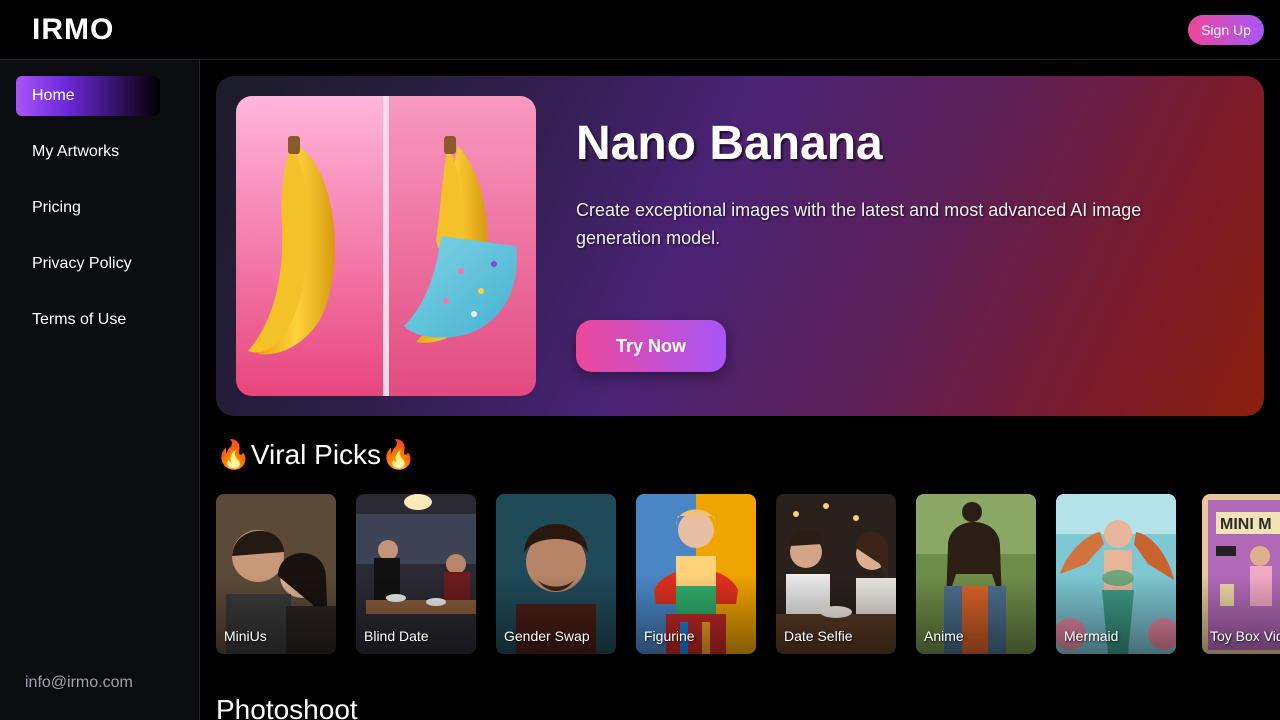  I want to click on sidebar-item-terms-of-use: Terms of Use, so click(88, 320).